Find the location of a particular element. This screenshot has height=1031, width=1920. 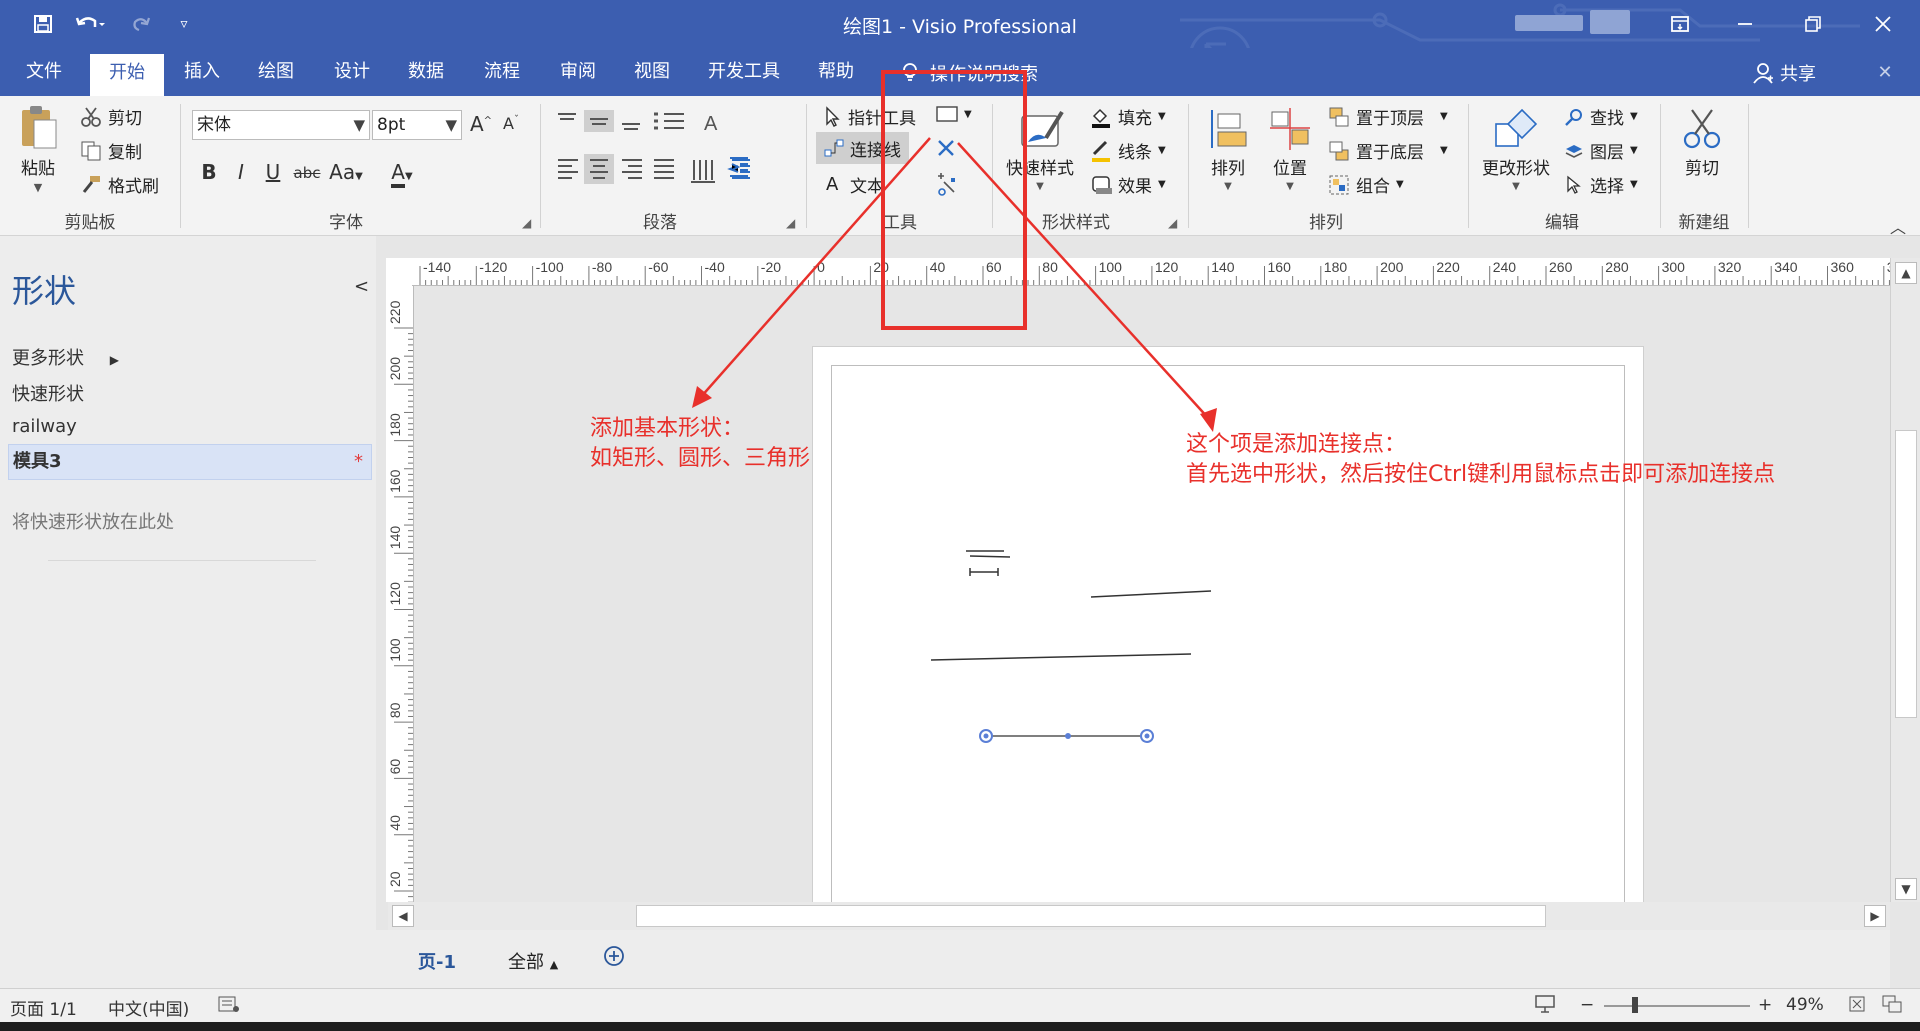

select-button: 选择 ▼ is located at coordinates (1601, 184).